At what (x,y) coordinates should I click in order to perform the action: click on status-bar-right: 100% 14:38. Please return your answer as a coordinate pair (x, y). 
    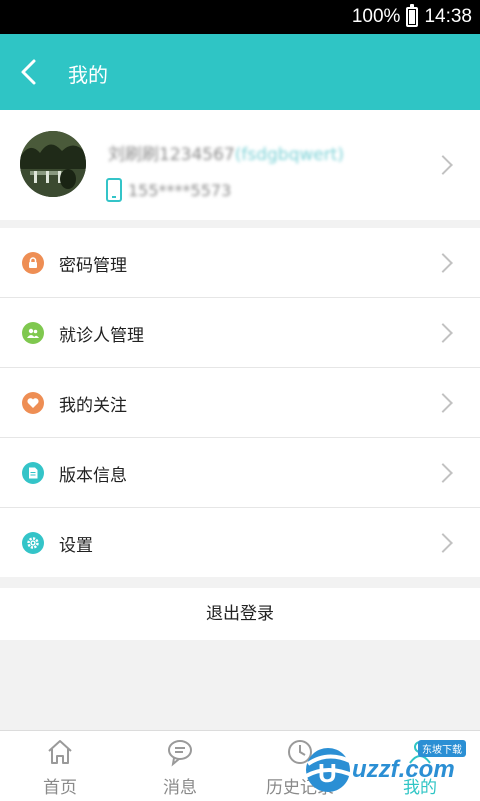
    Looking at the image, I should click on (412, 17).